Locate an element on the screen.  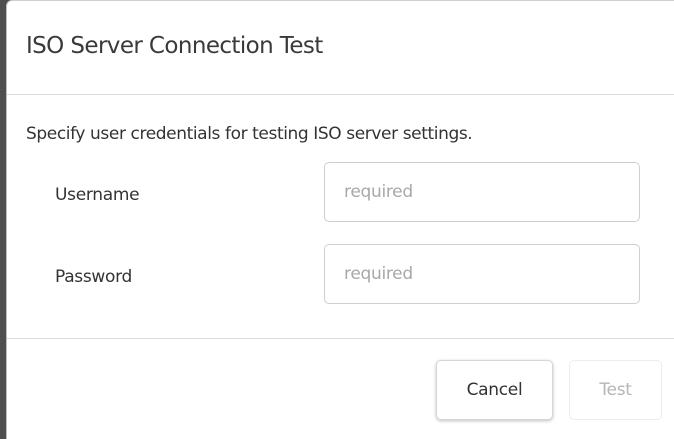
password-label: Password is located at coordinates (94, 277).